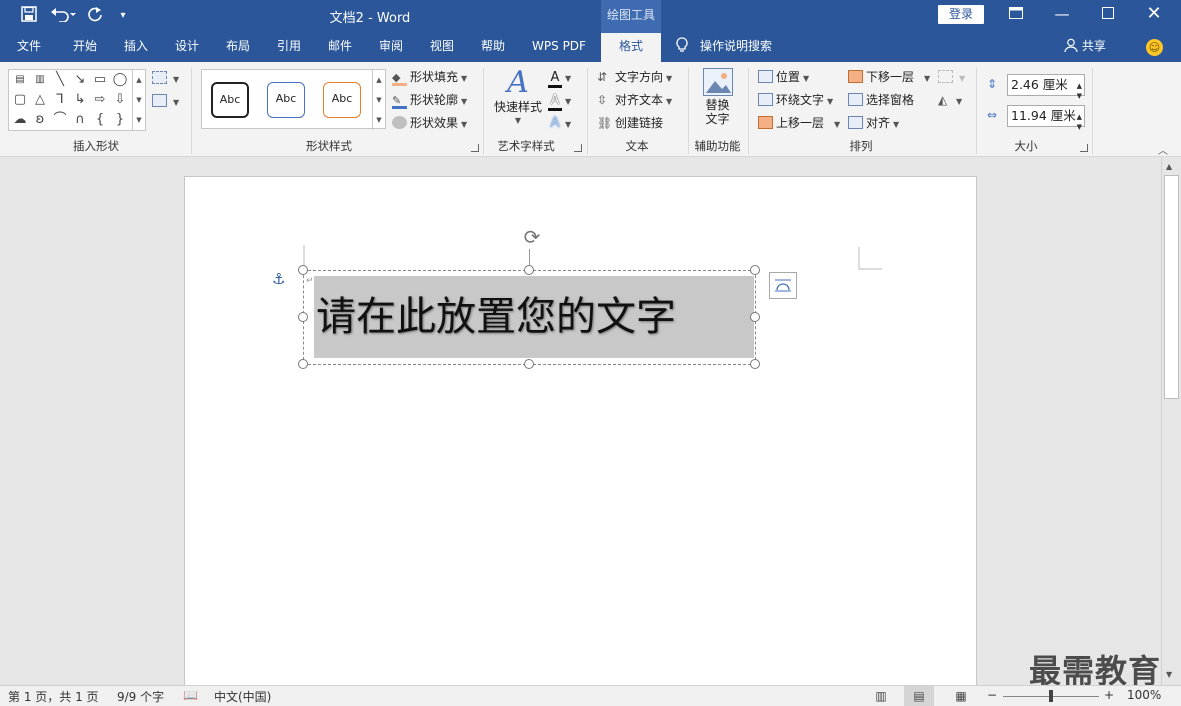 This screenshot has width=1181, height=706. Describe the element at coordinates (1144, 695) in the screenshot. I see `zoom-level: 100%` at that location.